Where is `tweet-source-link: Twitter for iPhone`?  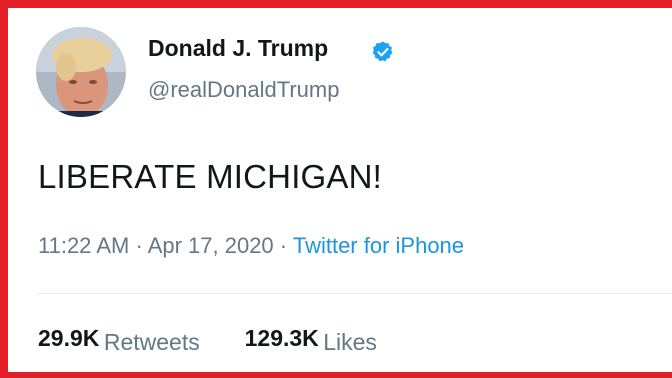 tweet-source-link: Twitter for iPhone is located at coordinates (378, 245).